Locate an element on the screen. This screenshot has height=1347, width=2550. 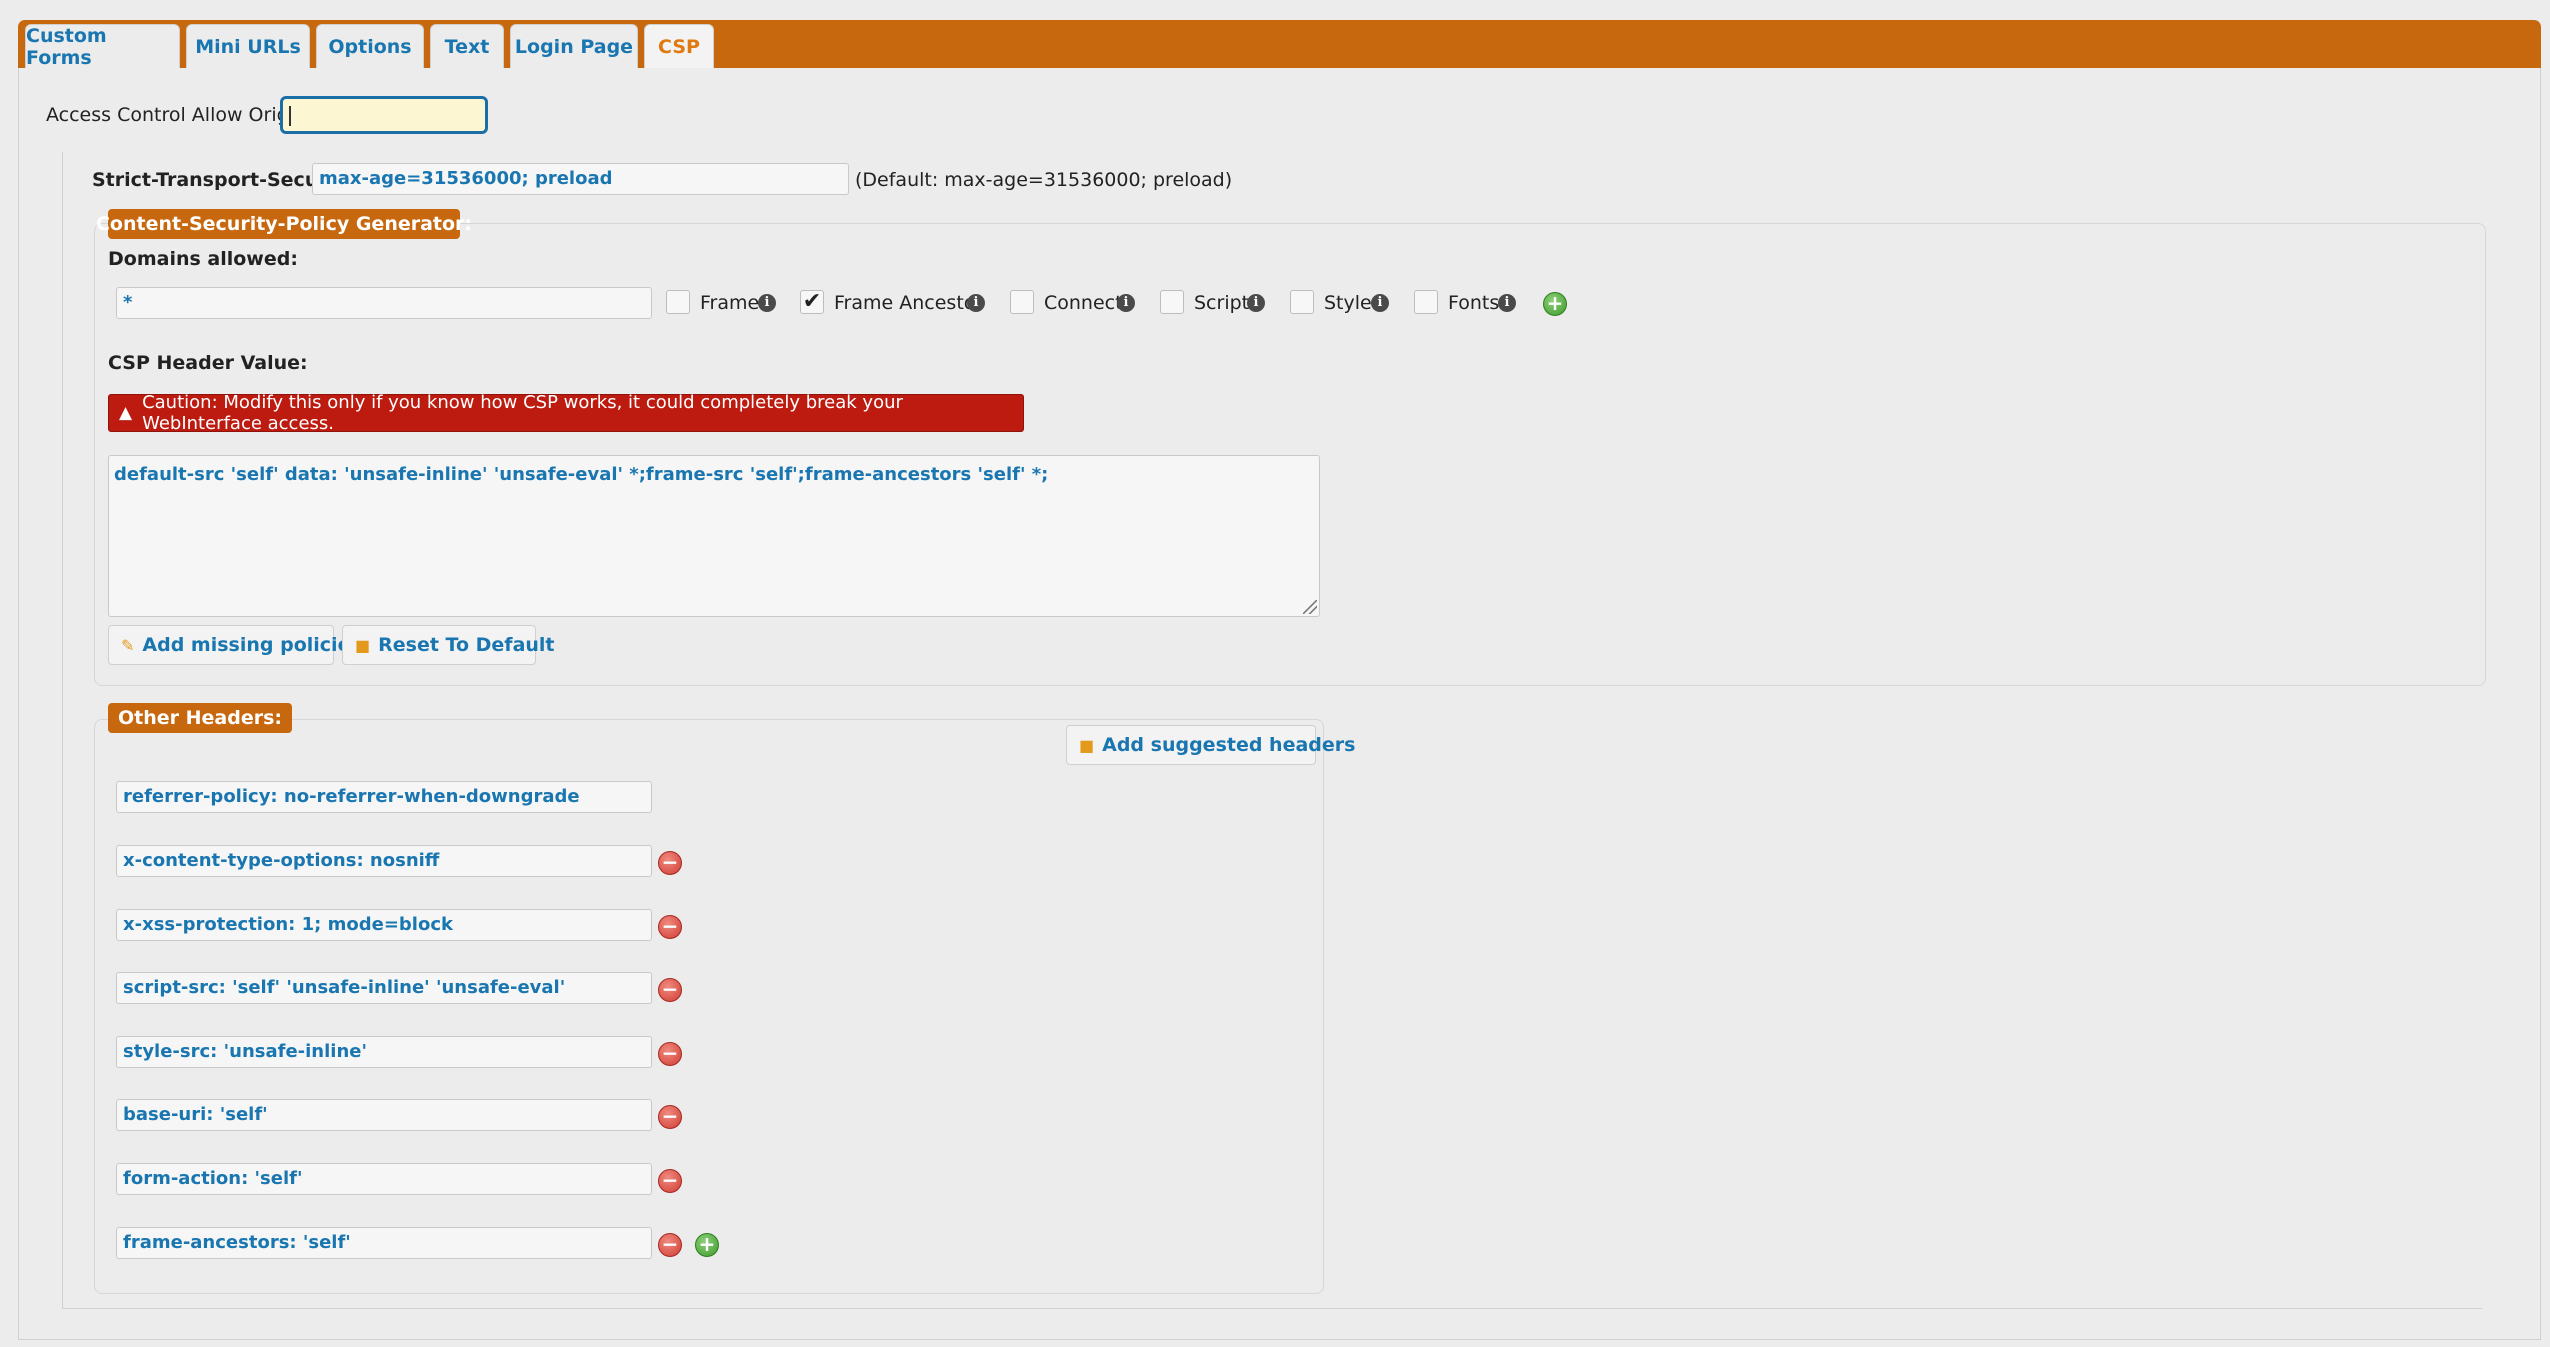
tab-csp: CSP is located at coordinates (679, 46).